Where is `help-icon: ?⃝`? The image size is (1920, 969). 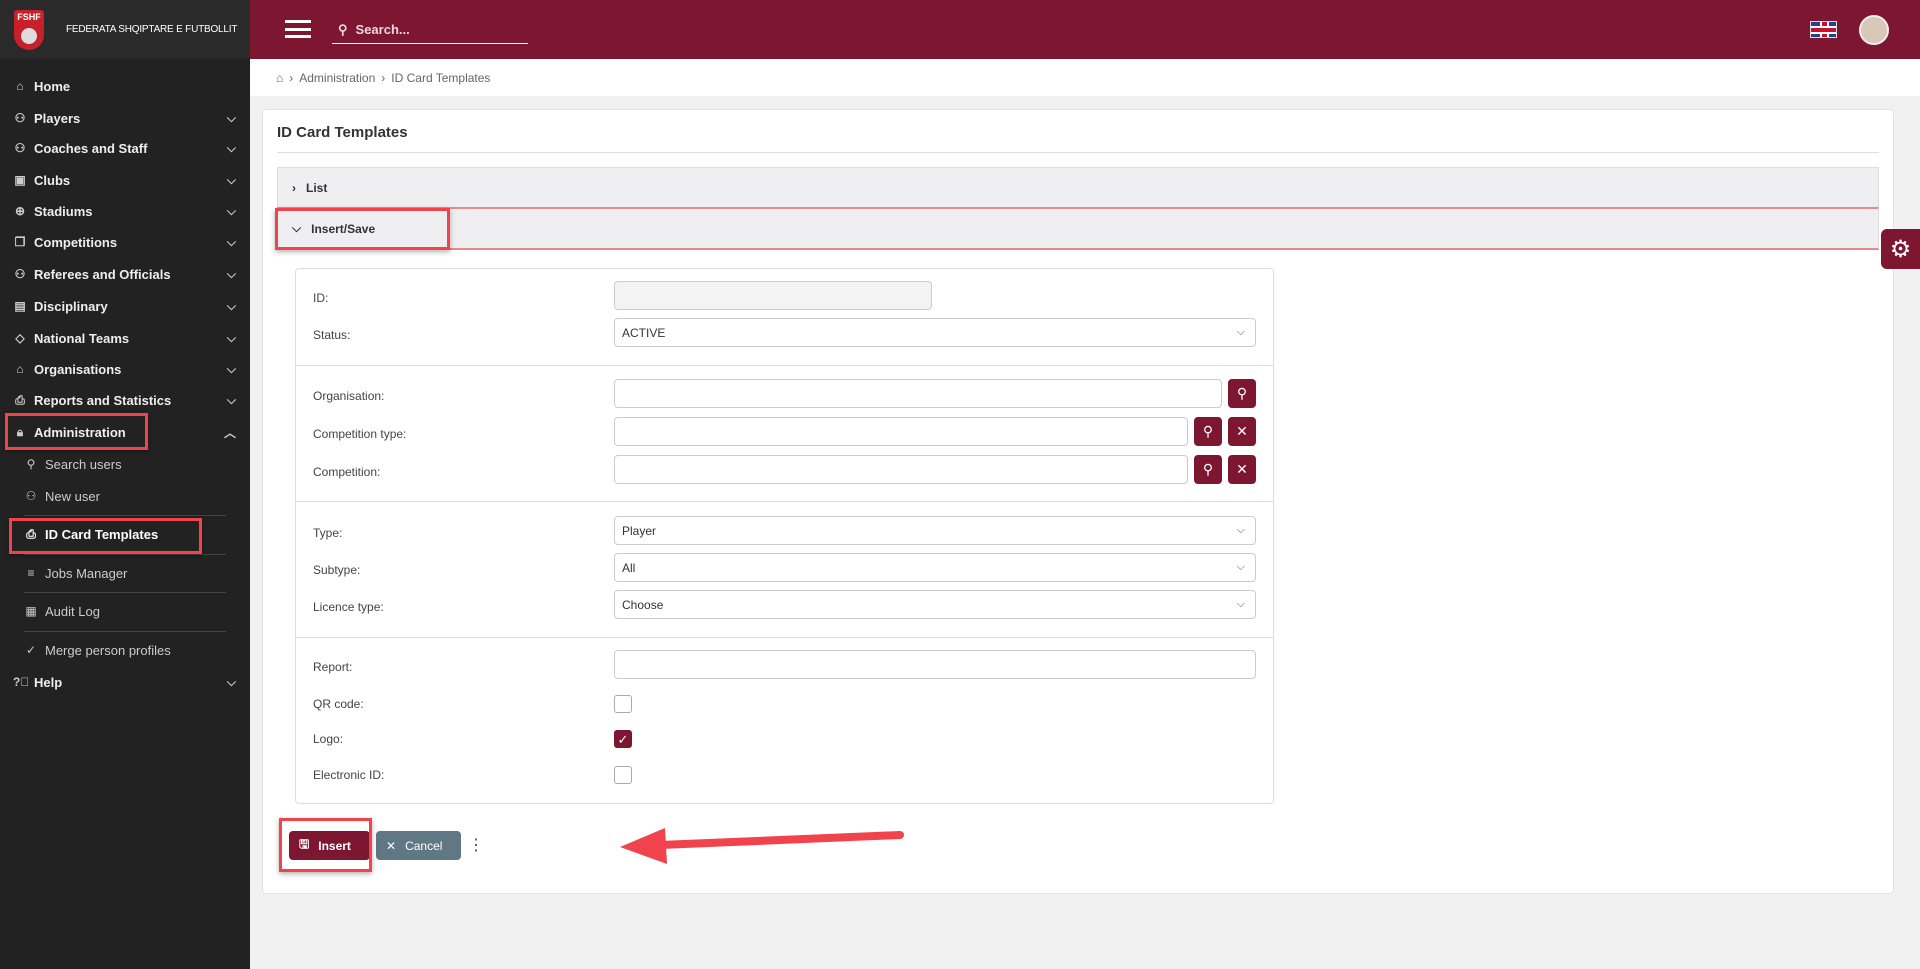
help-icon: ?⃝ is located at coordinates (21, 682).